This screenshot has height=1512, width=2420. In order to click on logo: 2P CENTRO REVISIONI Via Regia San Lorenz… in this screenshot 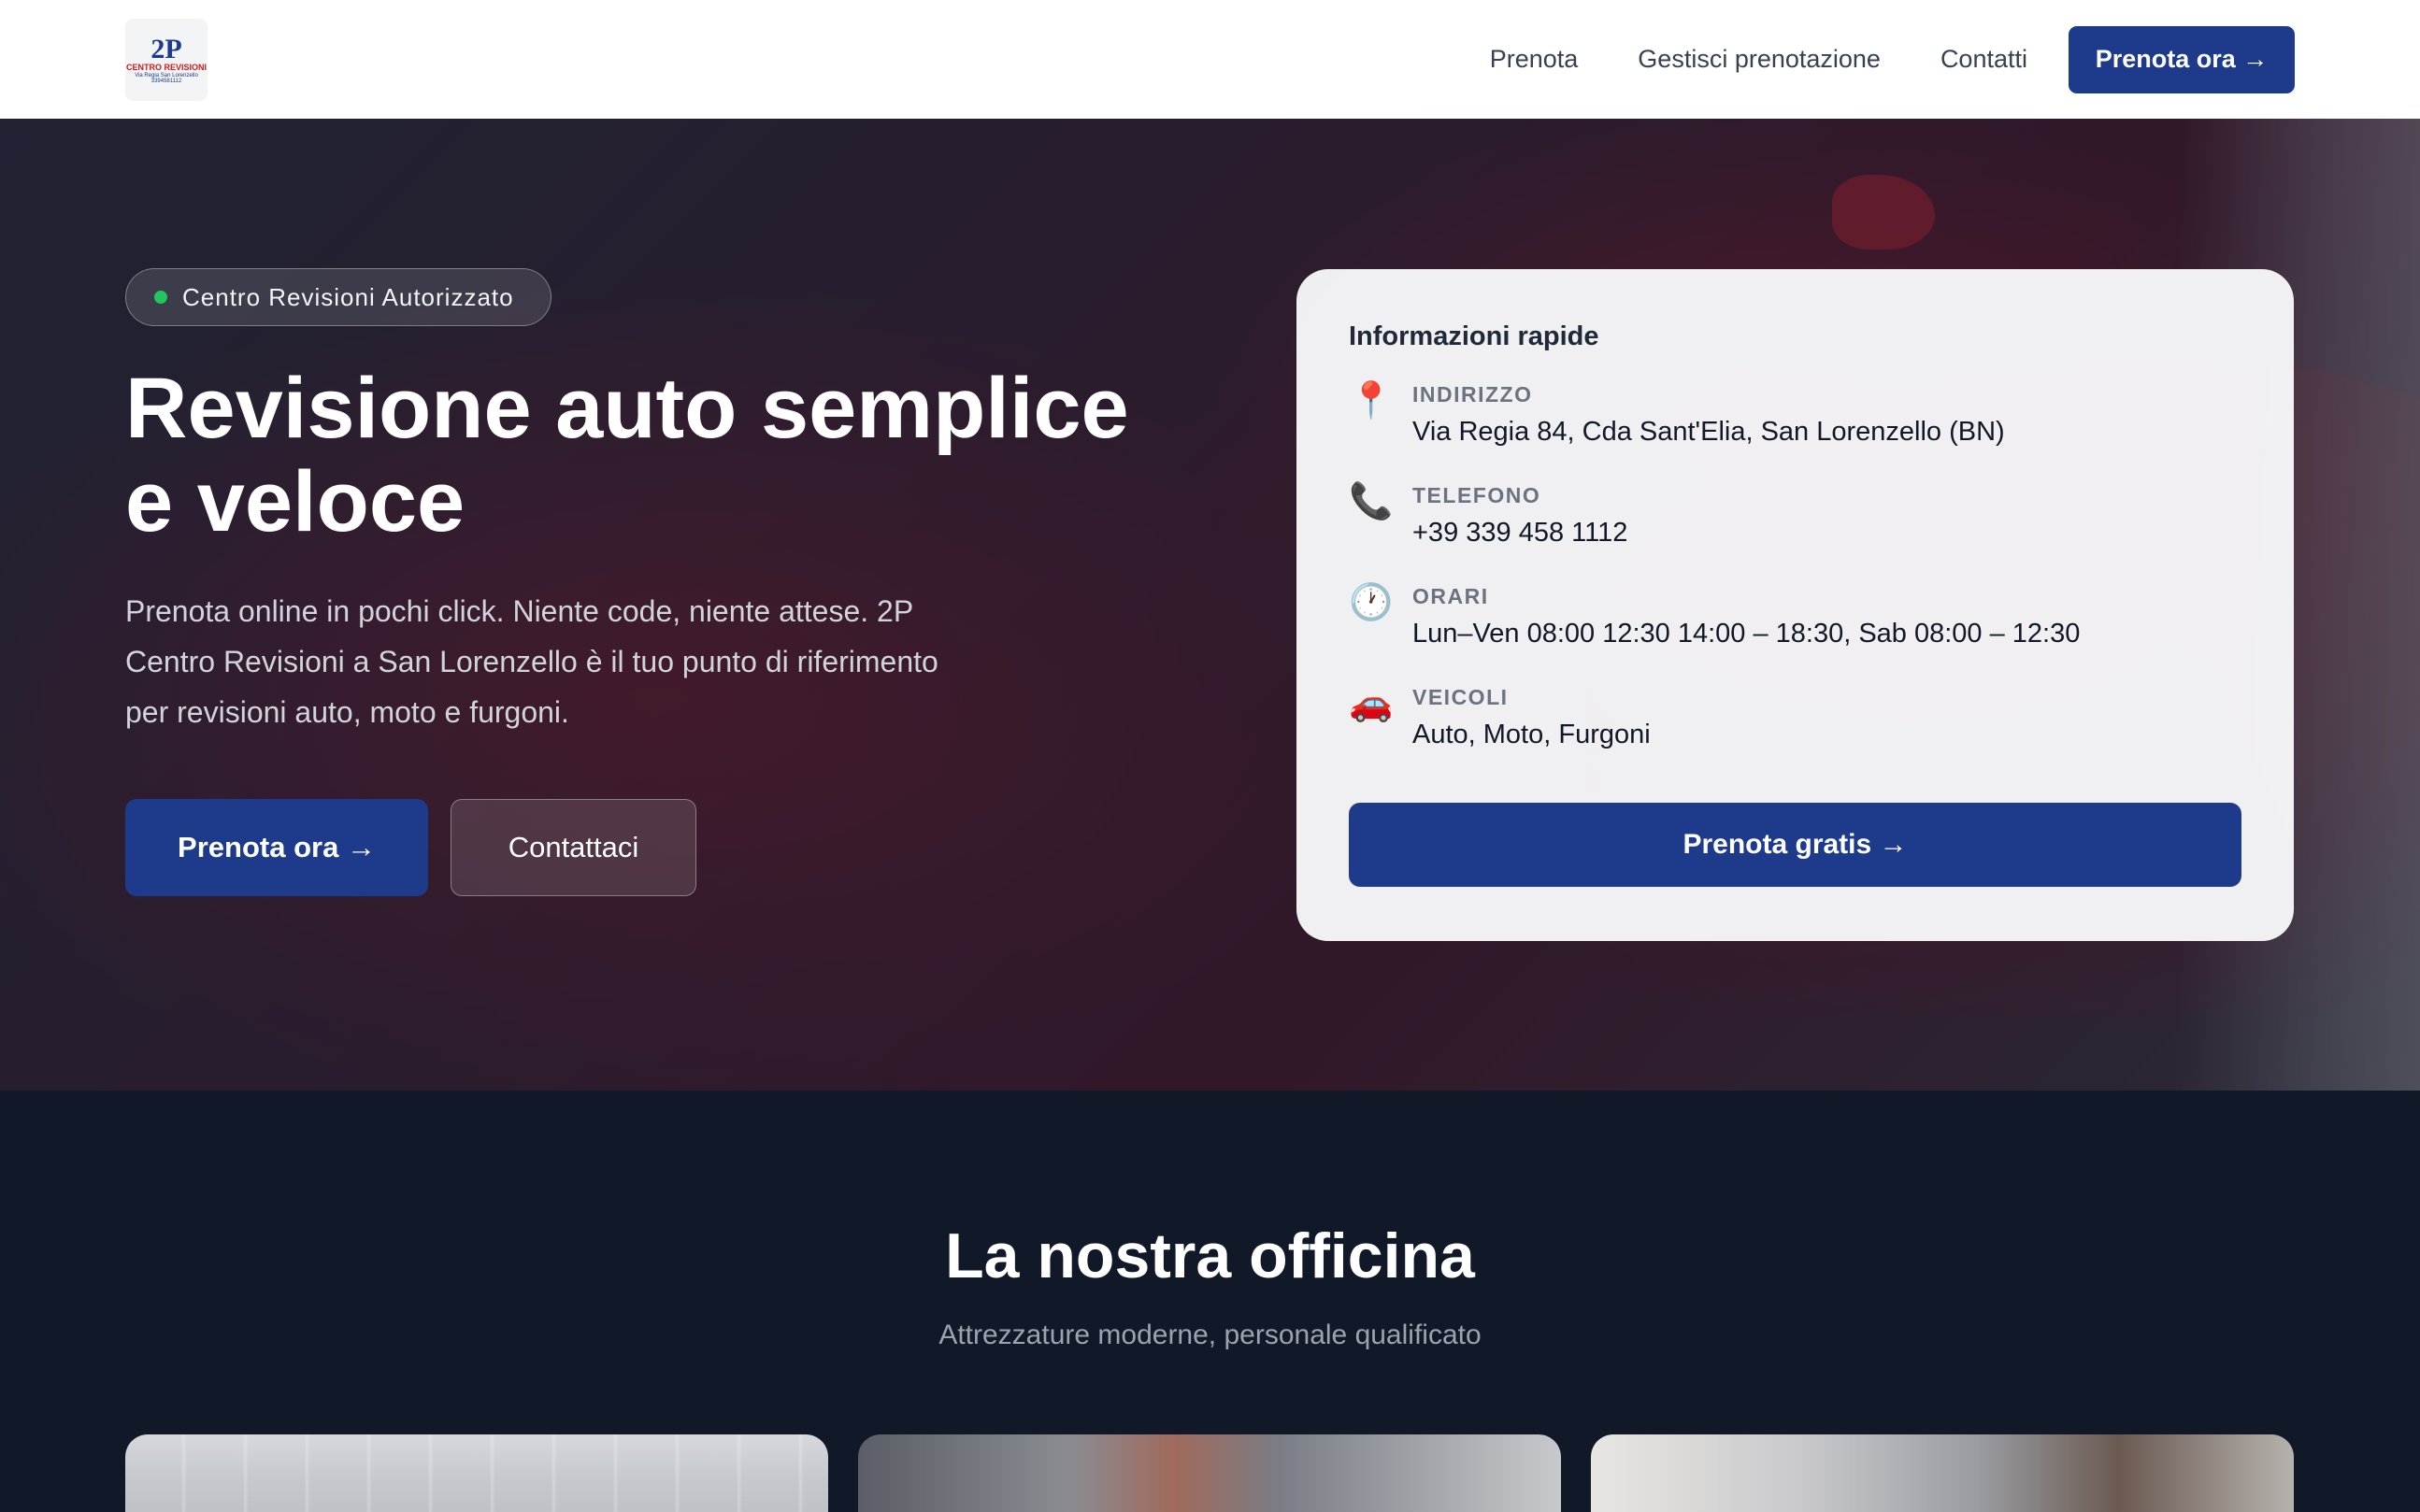, I will do `click(166, 59)`.